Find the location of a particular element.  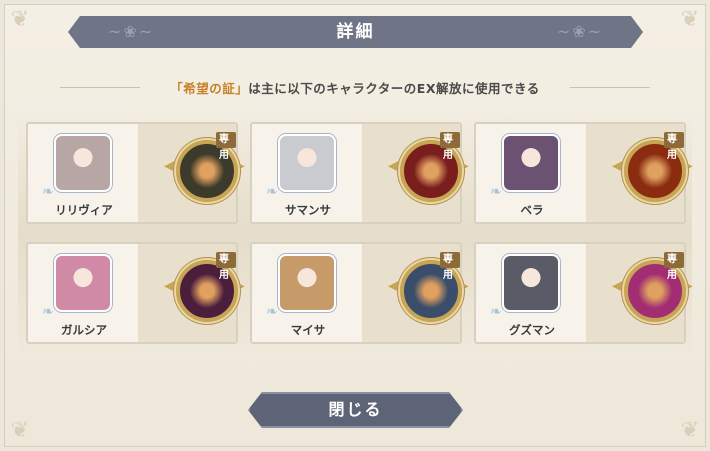

dialog-title: 詳細 is located at coordinates (355, 32).